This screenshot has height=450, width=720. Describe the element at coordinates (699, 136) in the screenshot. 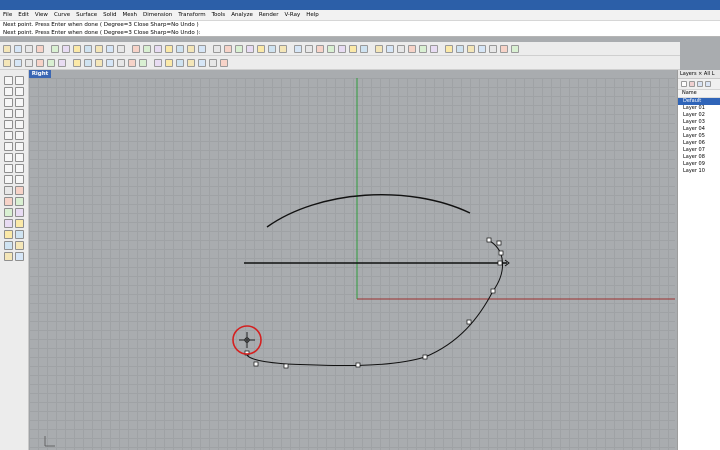

I see `layer-item: Layer 05` at that location.